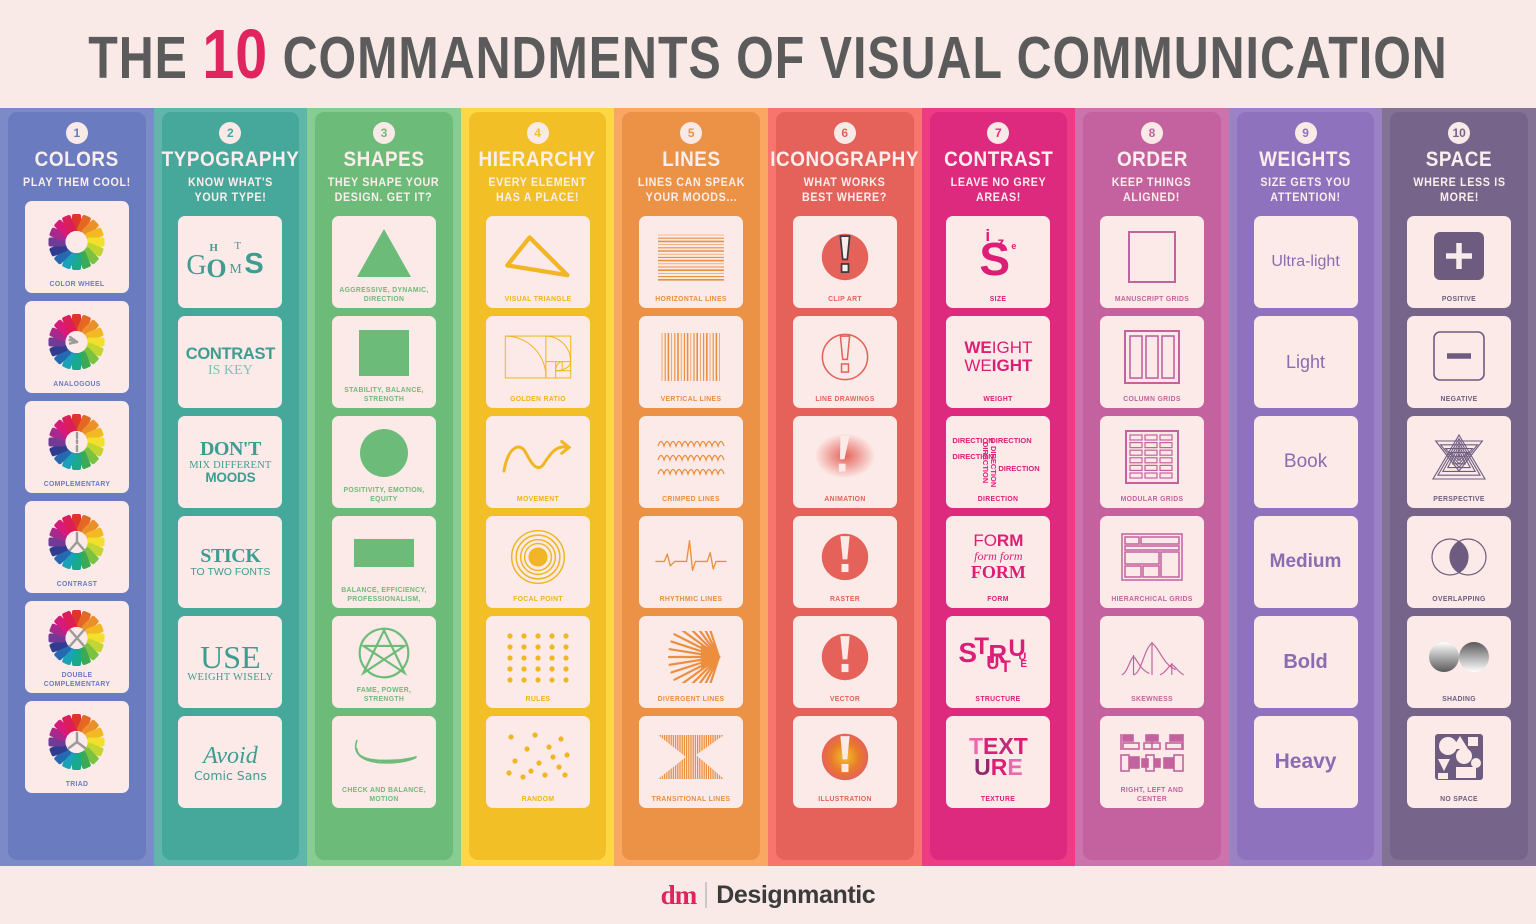 The width and height of the screenshot is (1536, 924). I want to click on typography-sample: USE WEIGHT WISELY, so click(230, 661).